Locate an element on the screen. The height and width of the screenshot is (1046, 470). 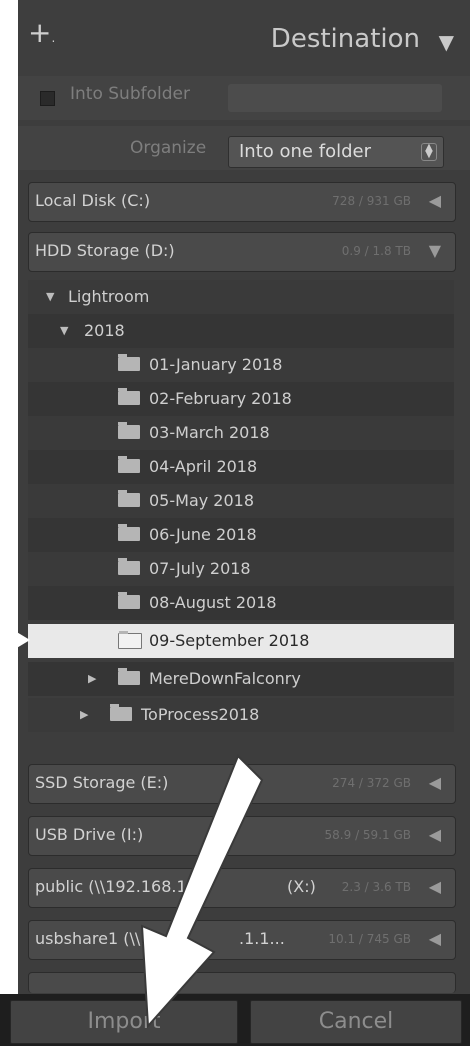
volume-name: public (\\192.168.1 is located at coordinates (111, 886).